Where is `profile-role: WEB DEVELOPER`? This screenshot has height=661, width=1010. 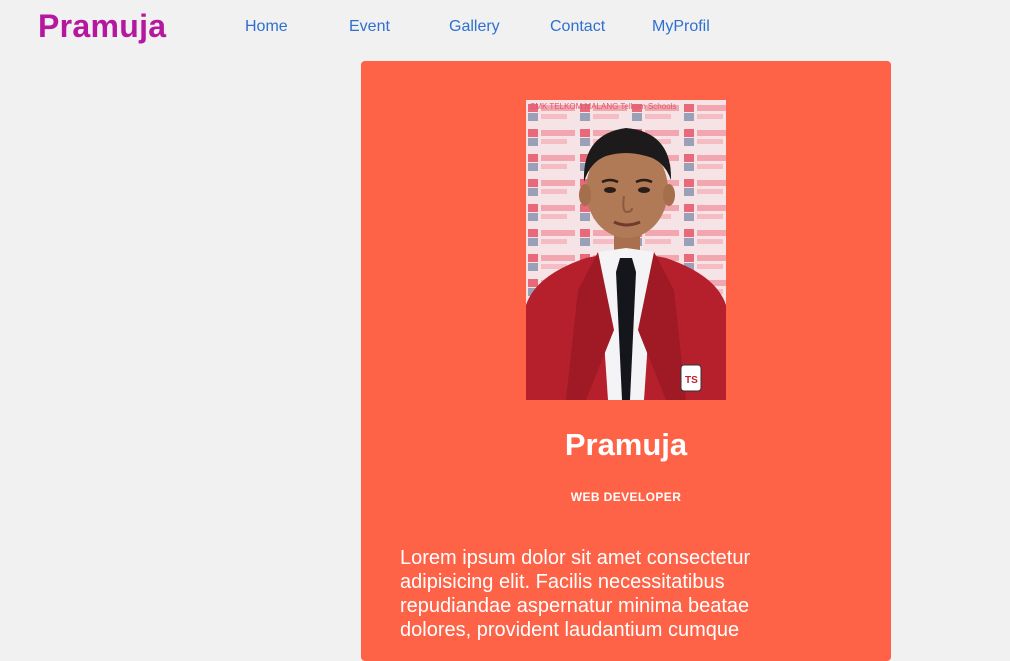 profile-role: WEB DEVELOPER is located at coordinates (626, 497).